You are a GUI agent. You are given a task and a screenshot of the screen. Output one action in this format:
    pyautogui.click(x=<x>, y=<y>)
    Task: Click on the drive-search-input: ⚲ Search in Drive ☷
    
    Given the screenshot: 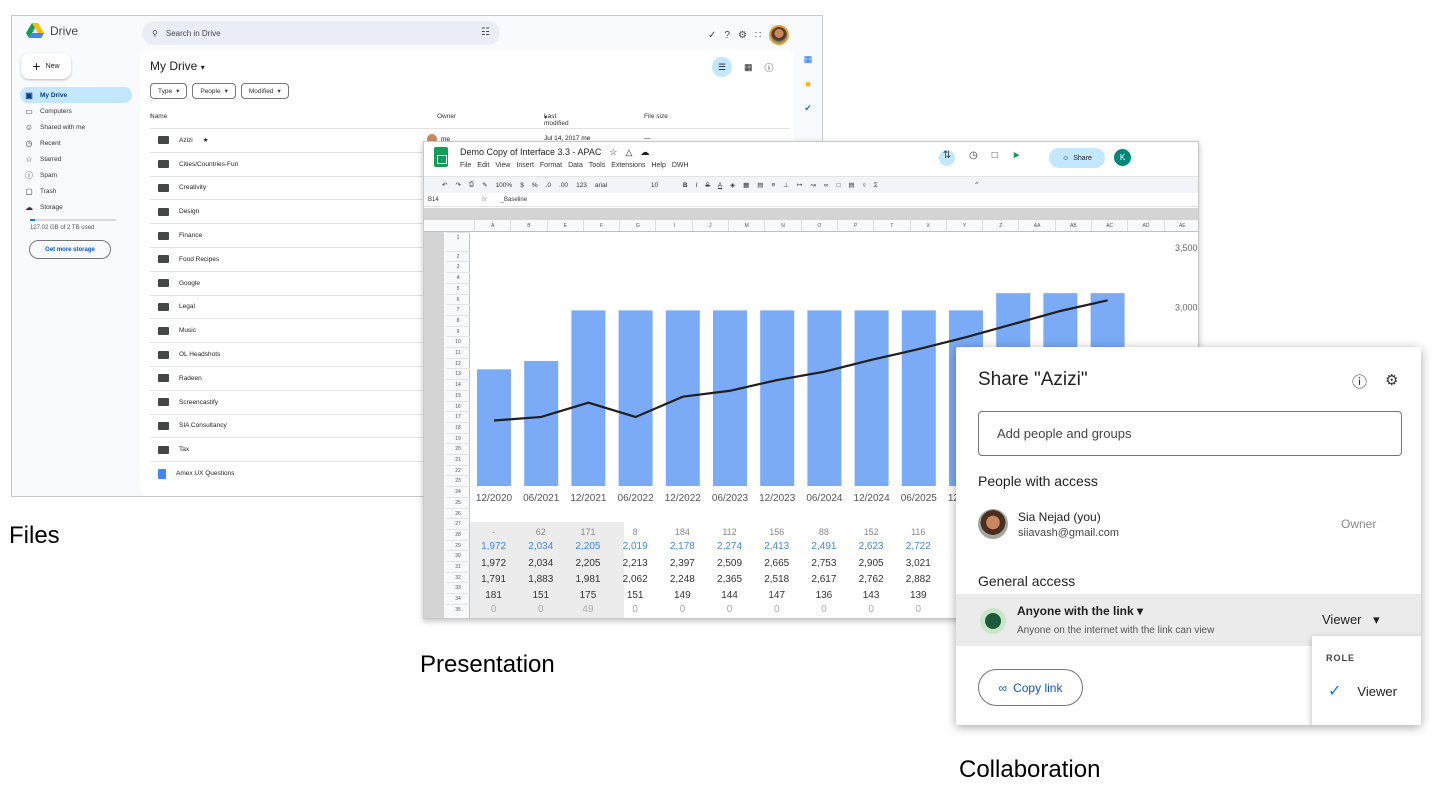 What is the action you would take?
    pyautogui.click(x=321, y=33)
    